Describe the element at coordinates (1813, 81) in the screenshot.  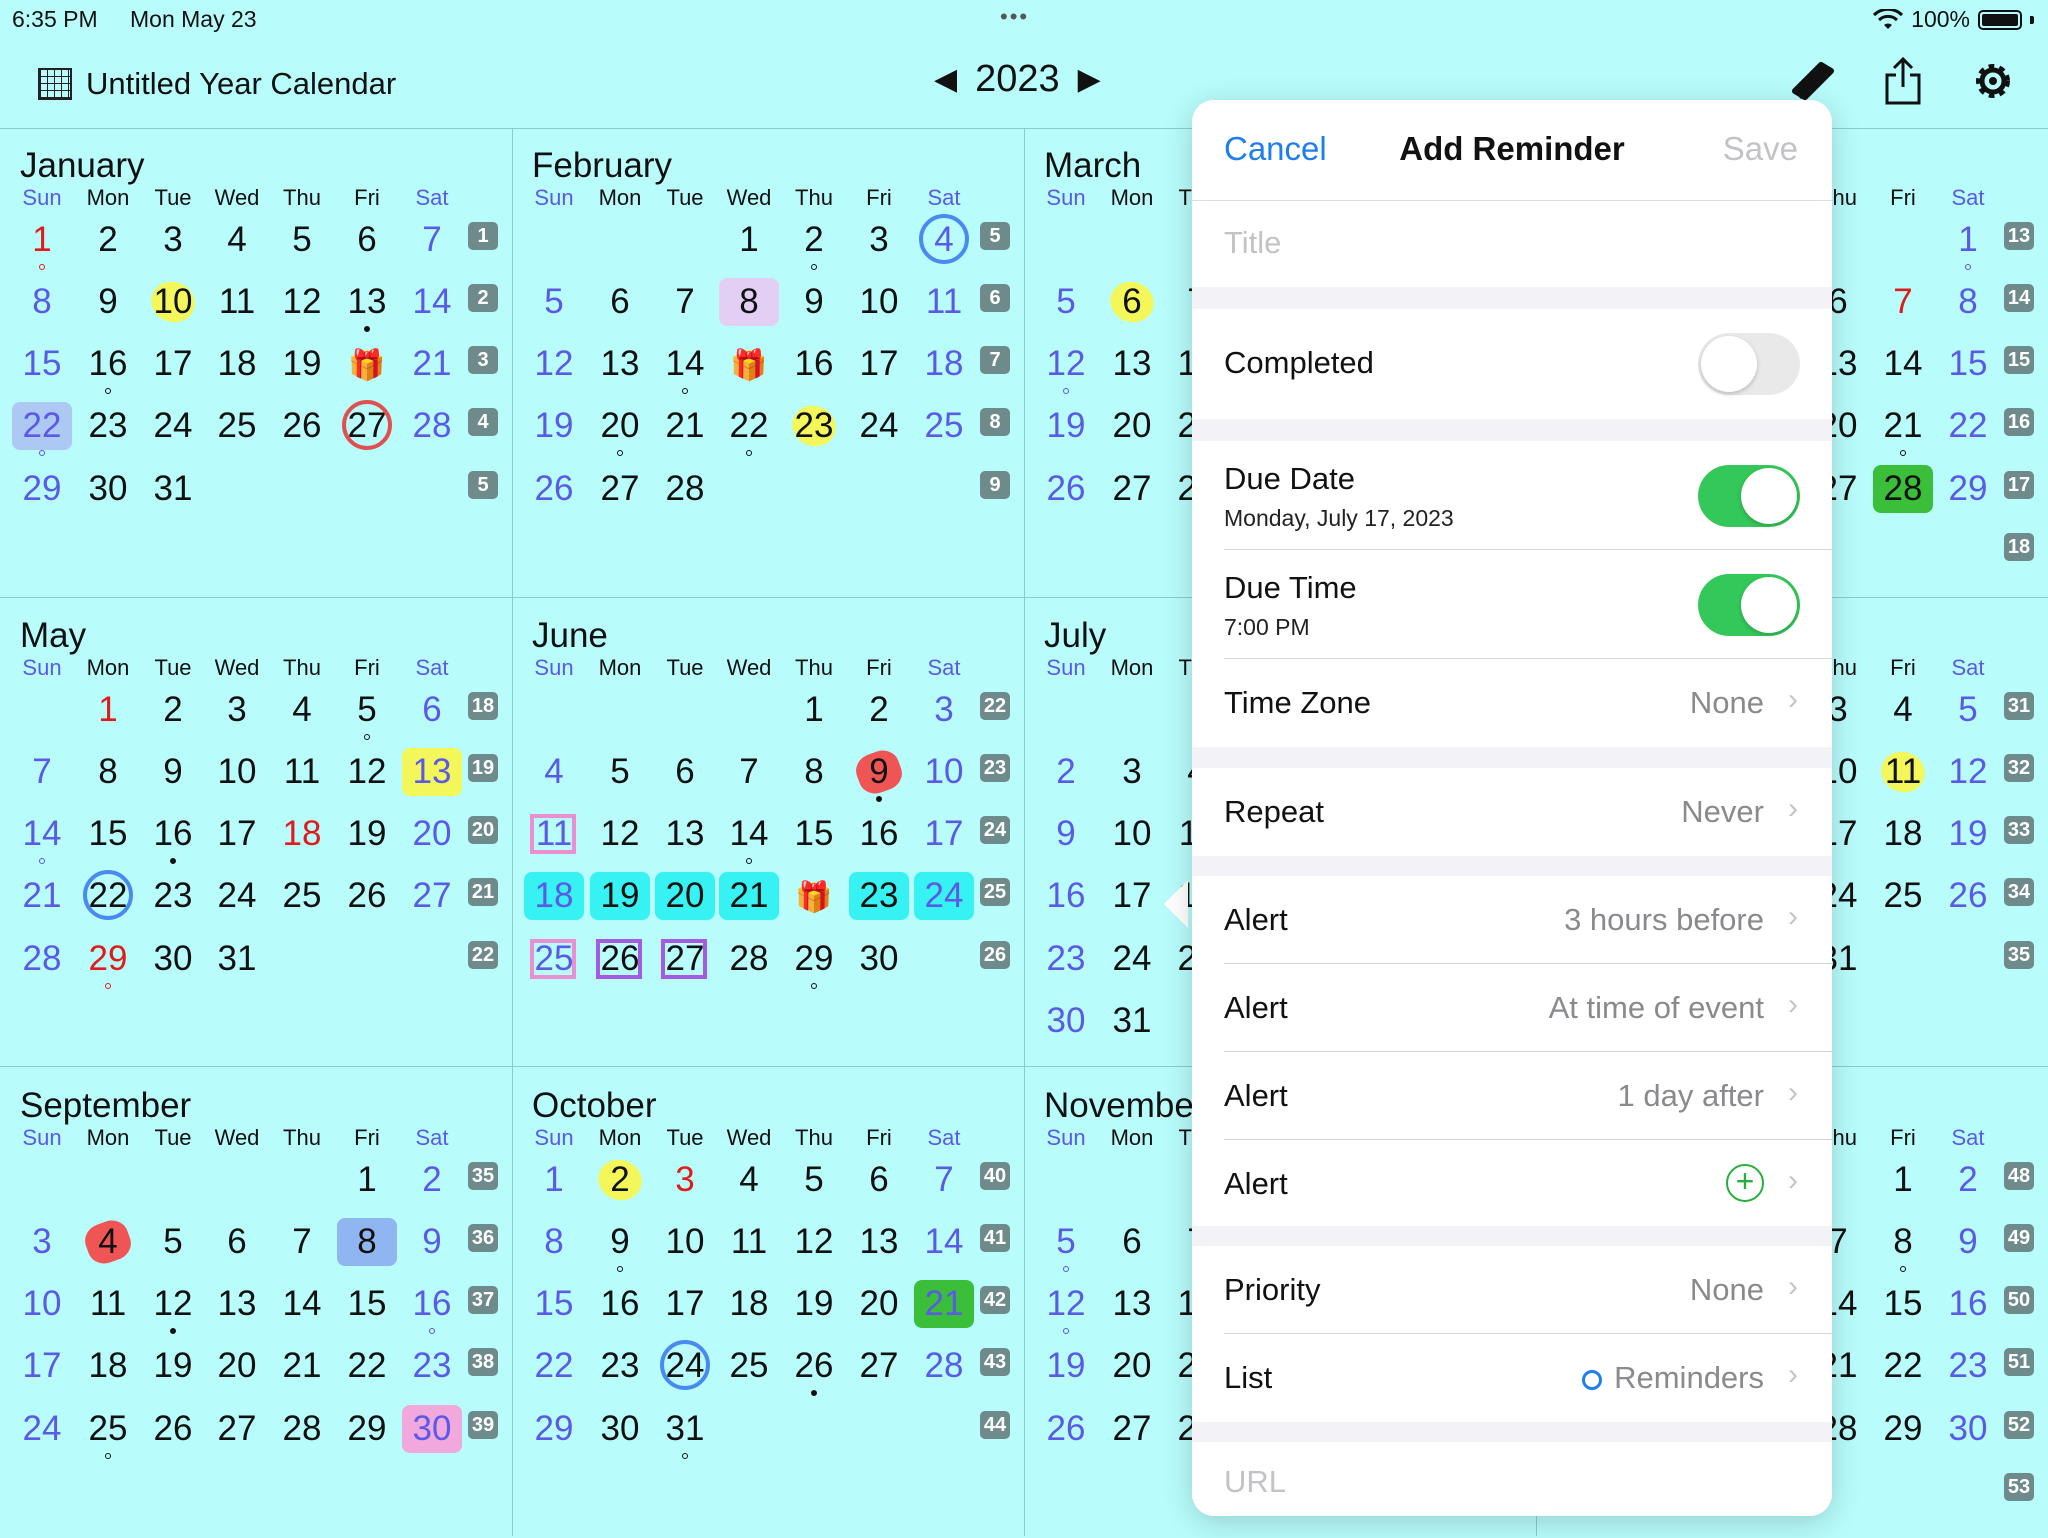
I see `scribble-button` at that location.